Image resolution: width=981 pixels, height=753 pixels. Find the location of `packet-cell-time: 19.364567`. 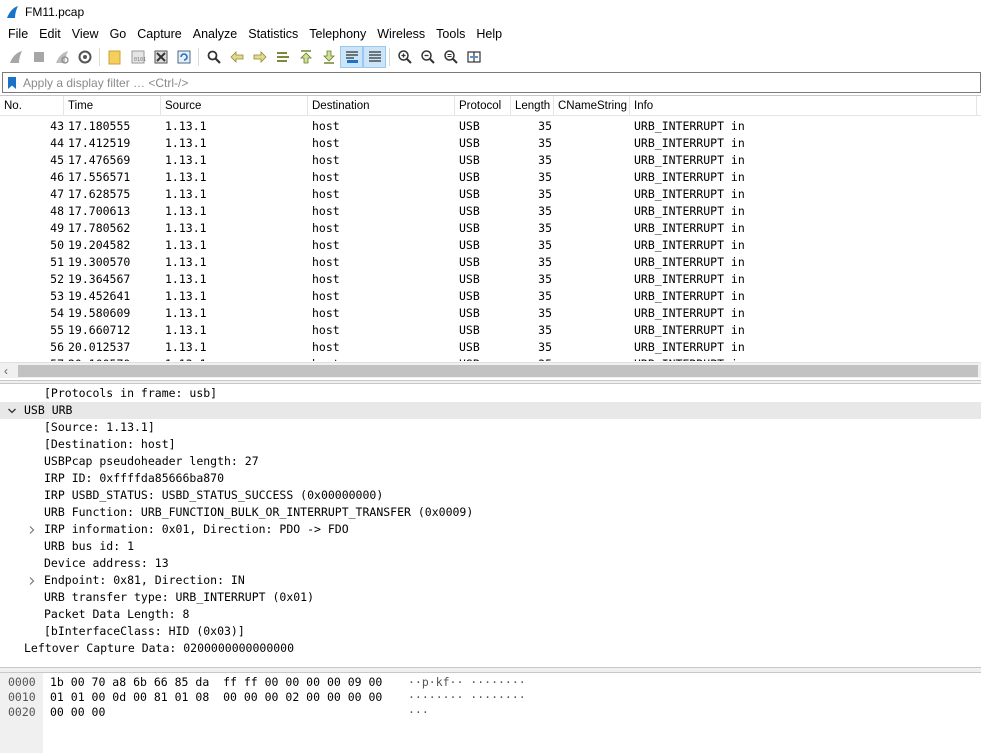

packet-cell-time: 19.364567 is located at coordinates (99, 279).